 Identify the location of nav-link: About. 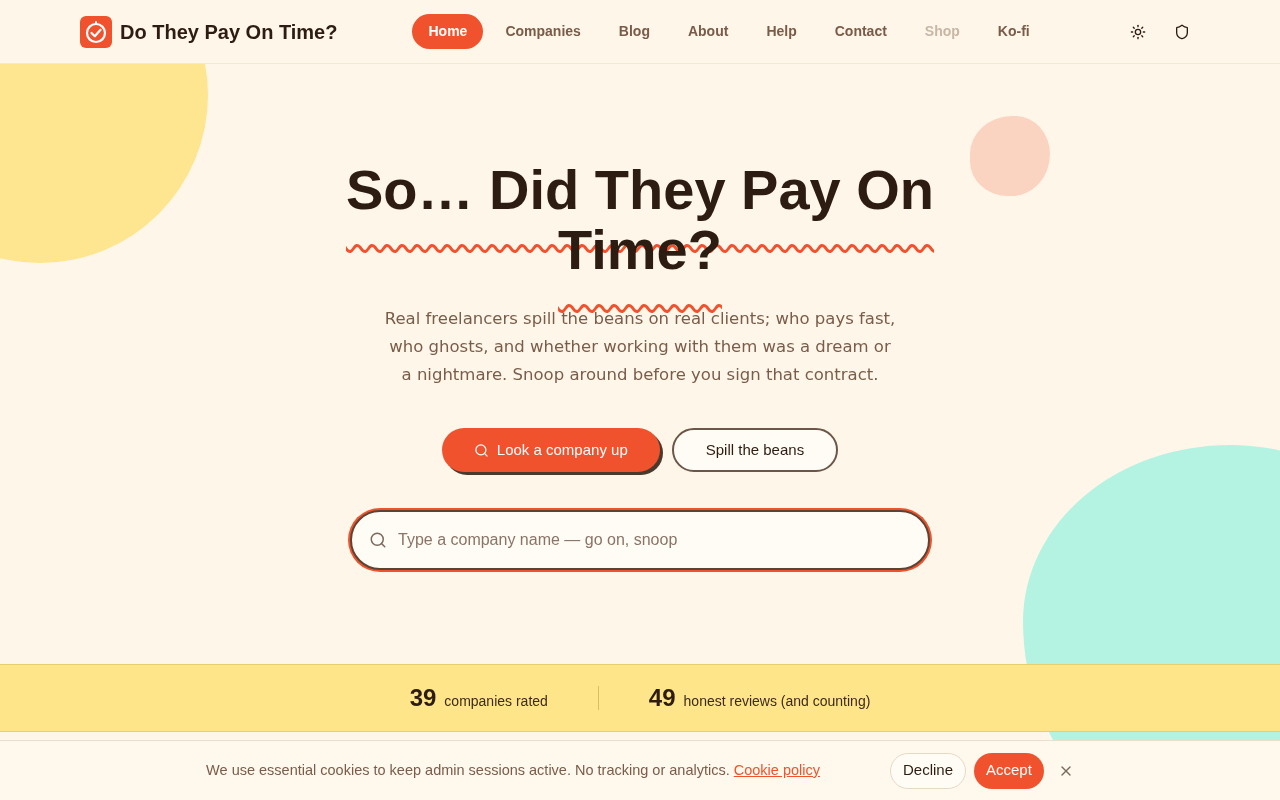
(708, 31).